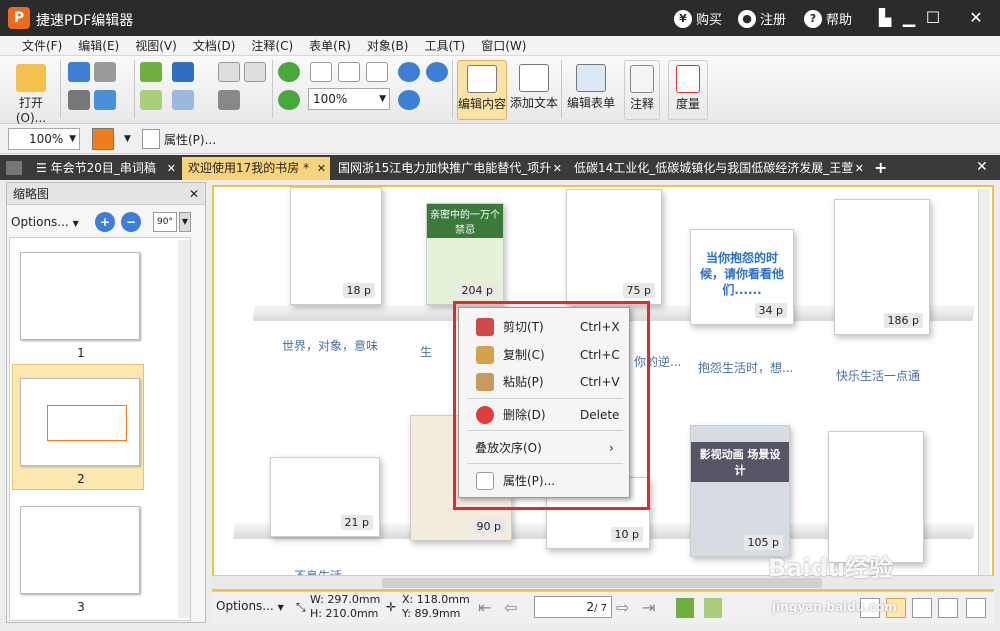 The image size is (1000, 631). Describe the element at coordinates (444, 45) in the screenshot. I see `menu-tools: 工具(T)` at that location.